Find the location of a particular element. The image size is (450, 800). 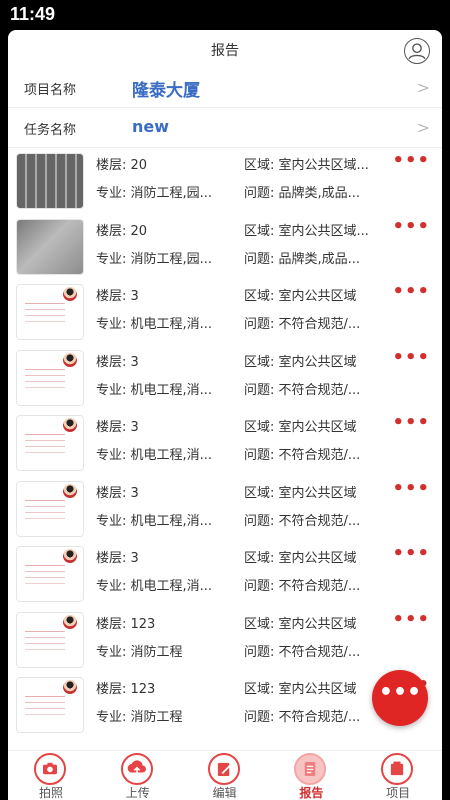

user-profile-icon is located at coordinates (417, 51).